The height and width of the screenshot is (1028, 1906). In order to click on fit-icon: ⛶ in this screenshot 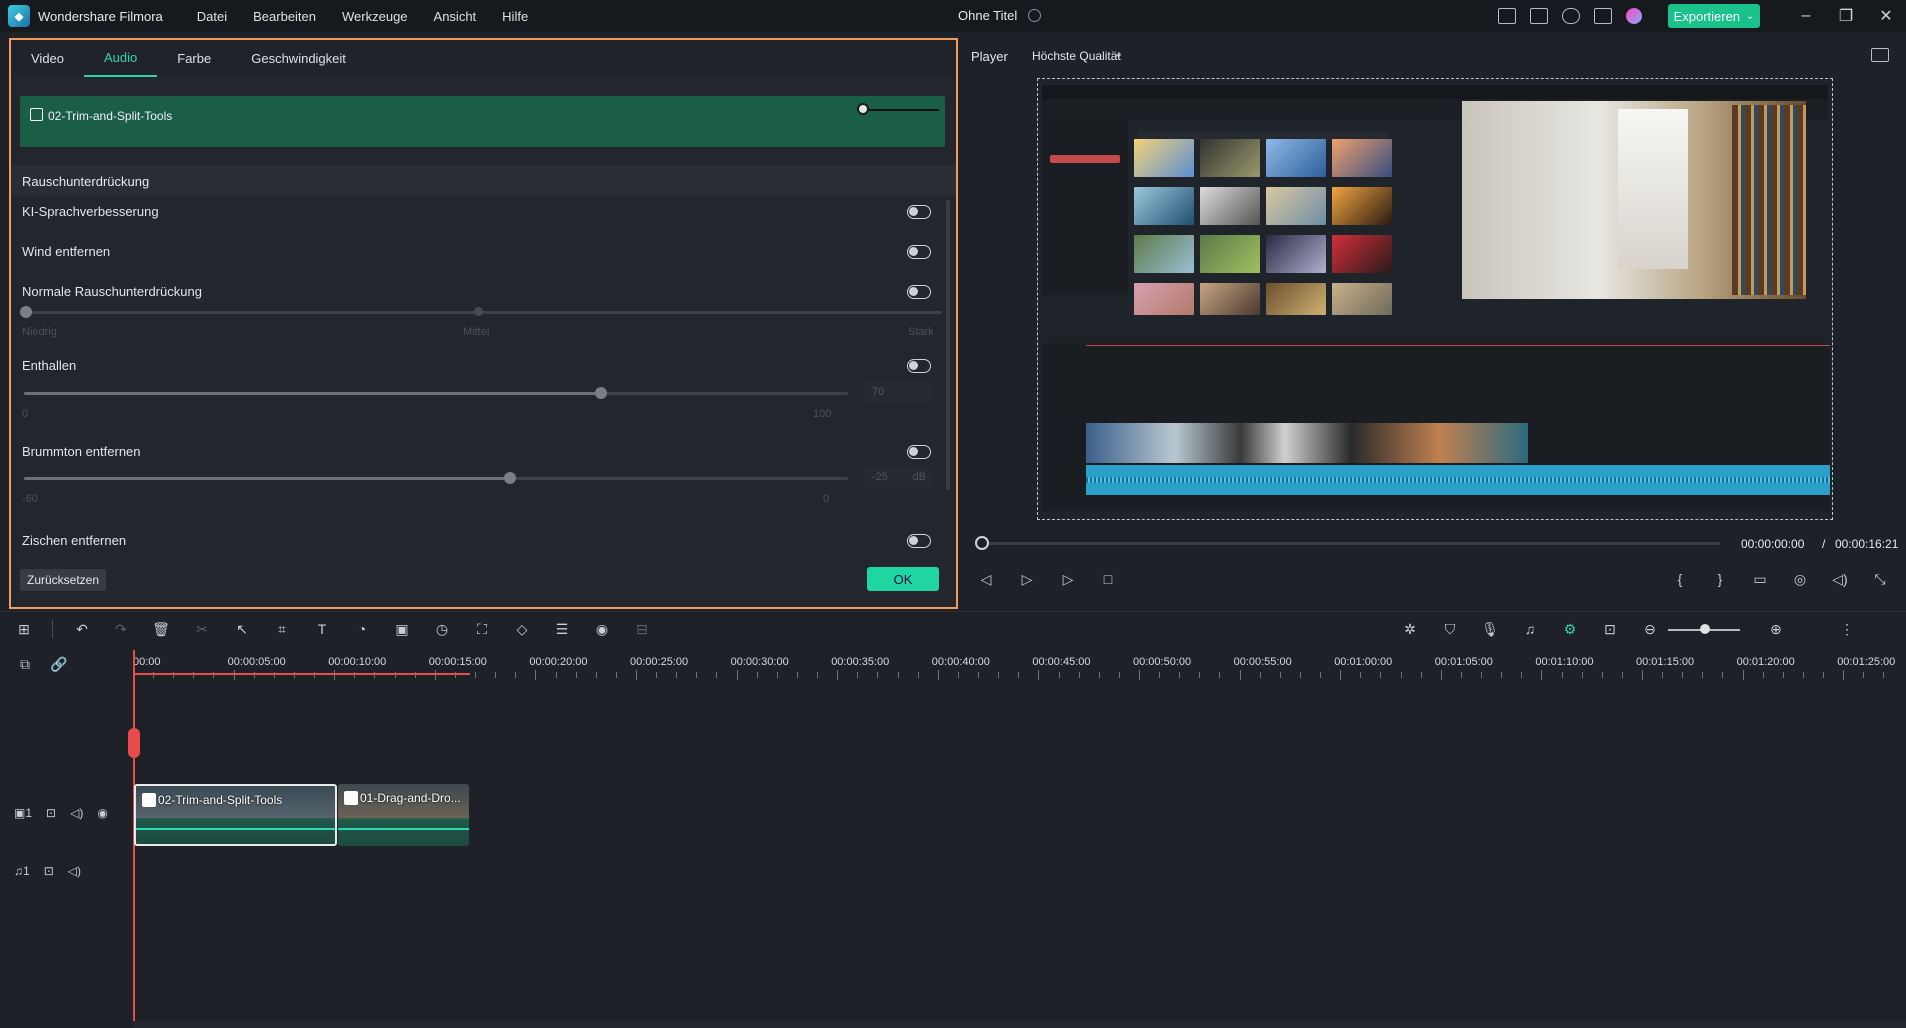, I will do `click(482, 629)`.